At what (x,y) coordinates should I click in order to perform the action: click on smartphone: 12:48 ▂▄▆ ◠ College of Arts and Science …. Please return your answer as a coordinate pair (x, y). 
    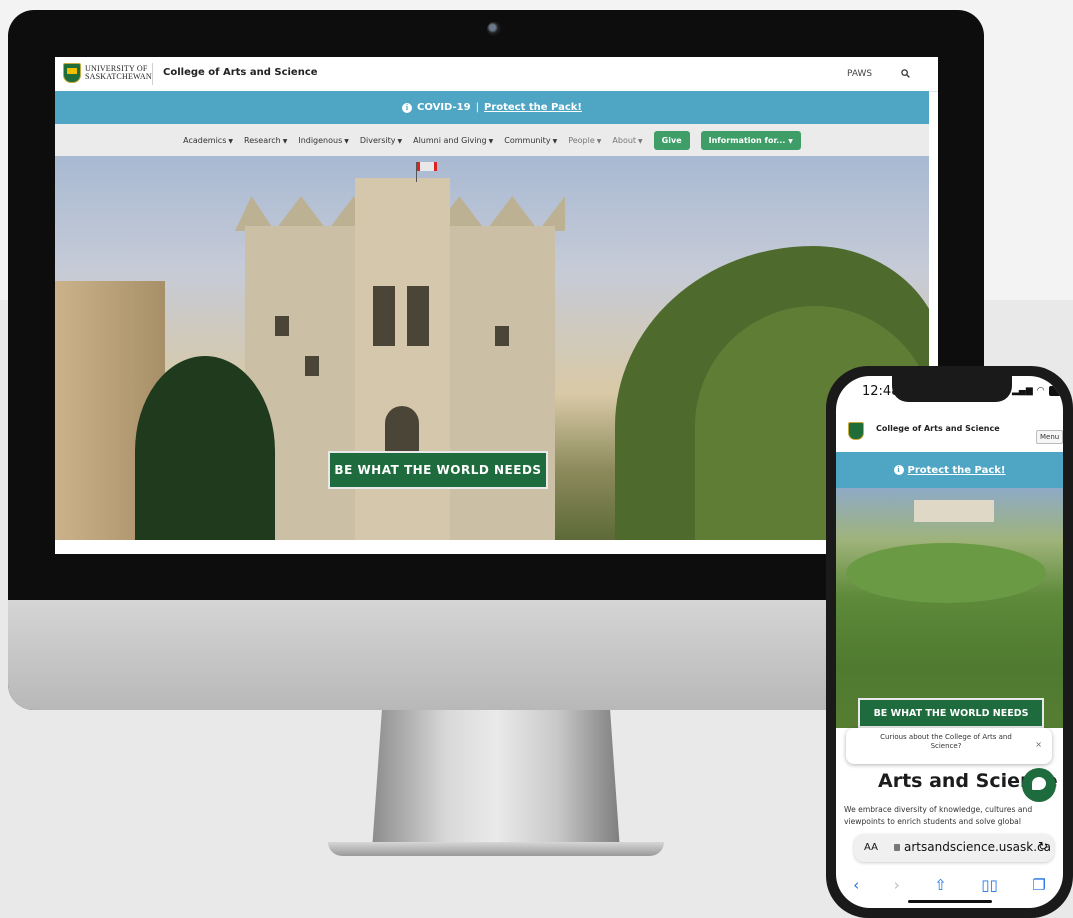
    Looking at the image, I should click on (949, 642).